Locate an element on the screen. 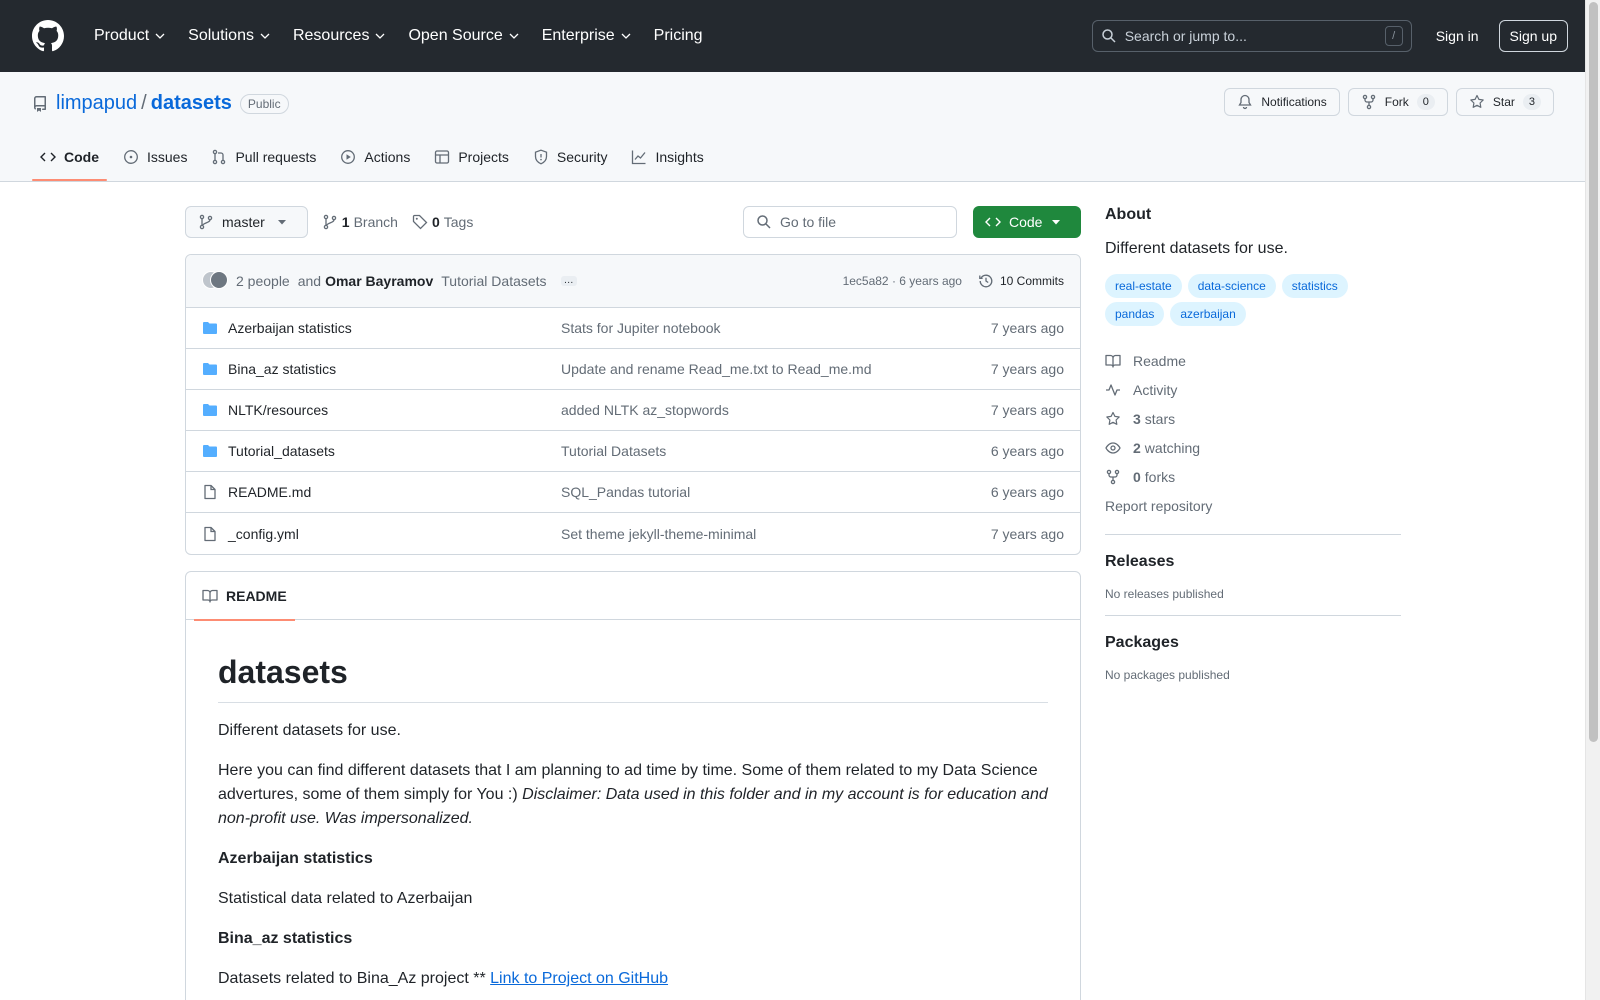 The width and height of the screenshot is (1600, 1000). topic-tag: statistics is located at coordinates (1314, 286).